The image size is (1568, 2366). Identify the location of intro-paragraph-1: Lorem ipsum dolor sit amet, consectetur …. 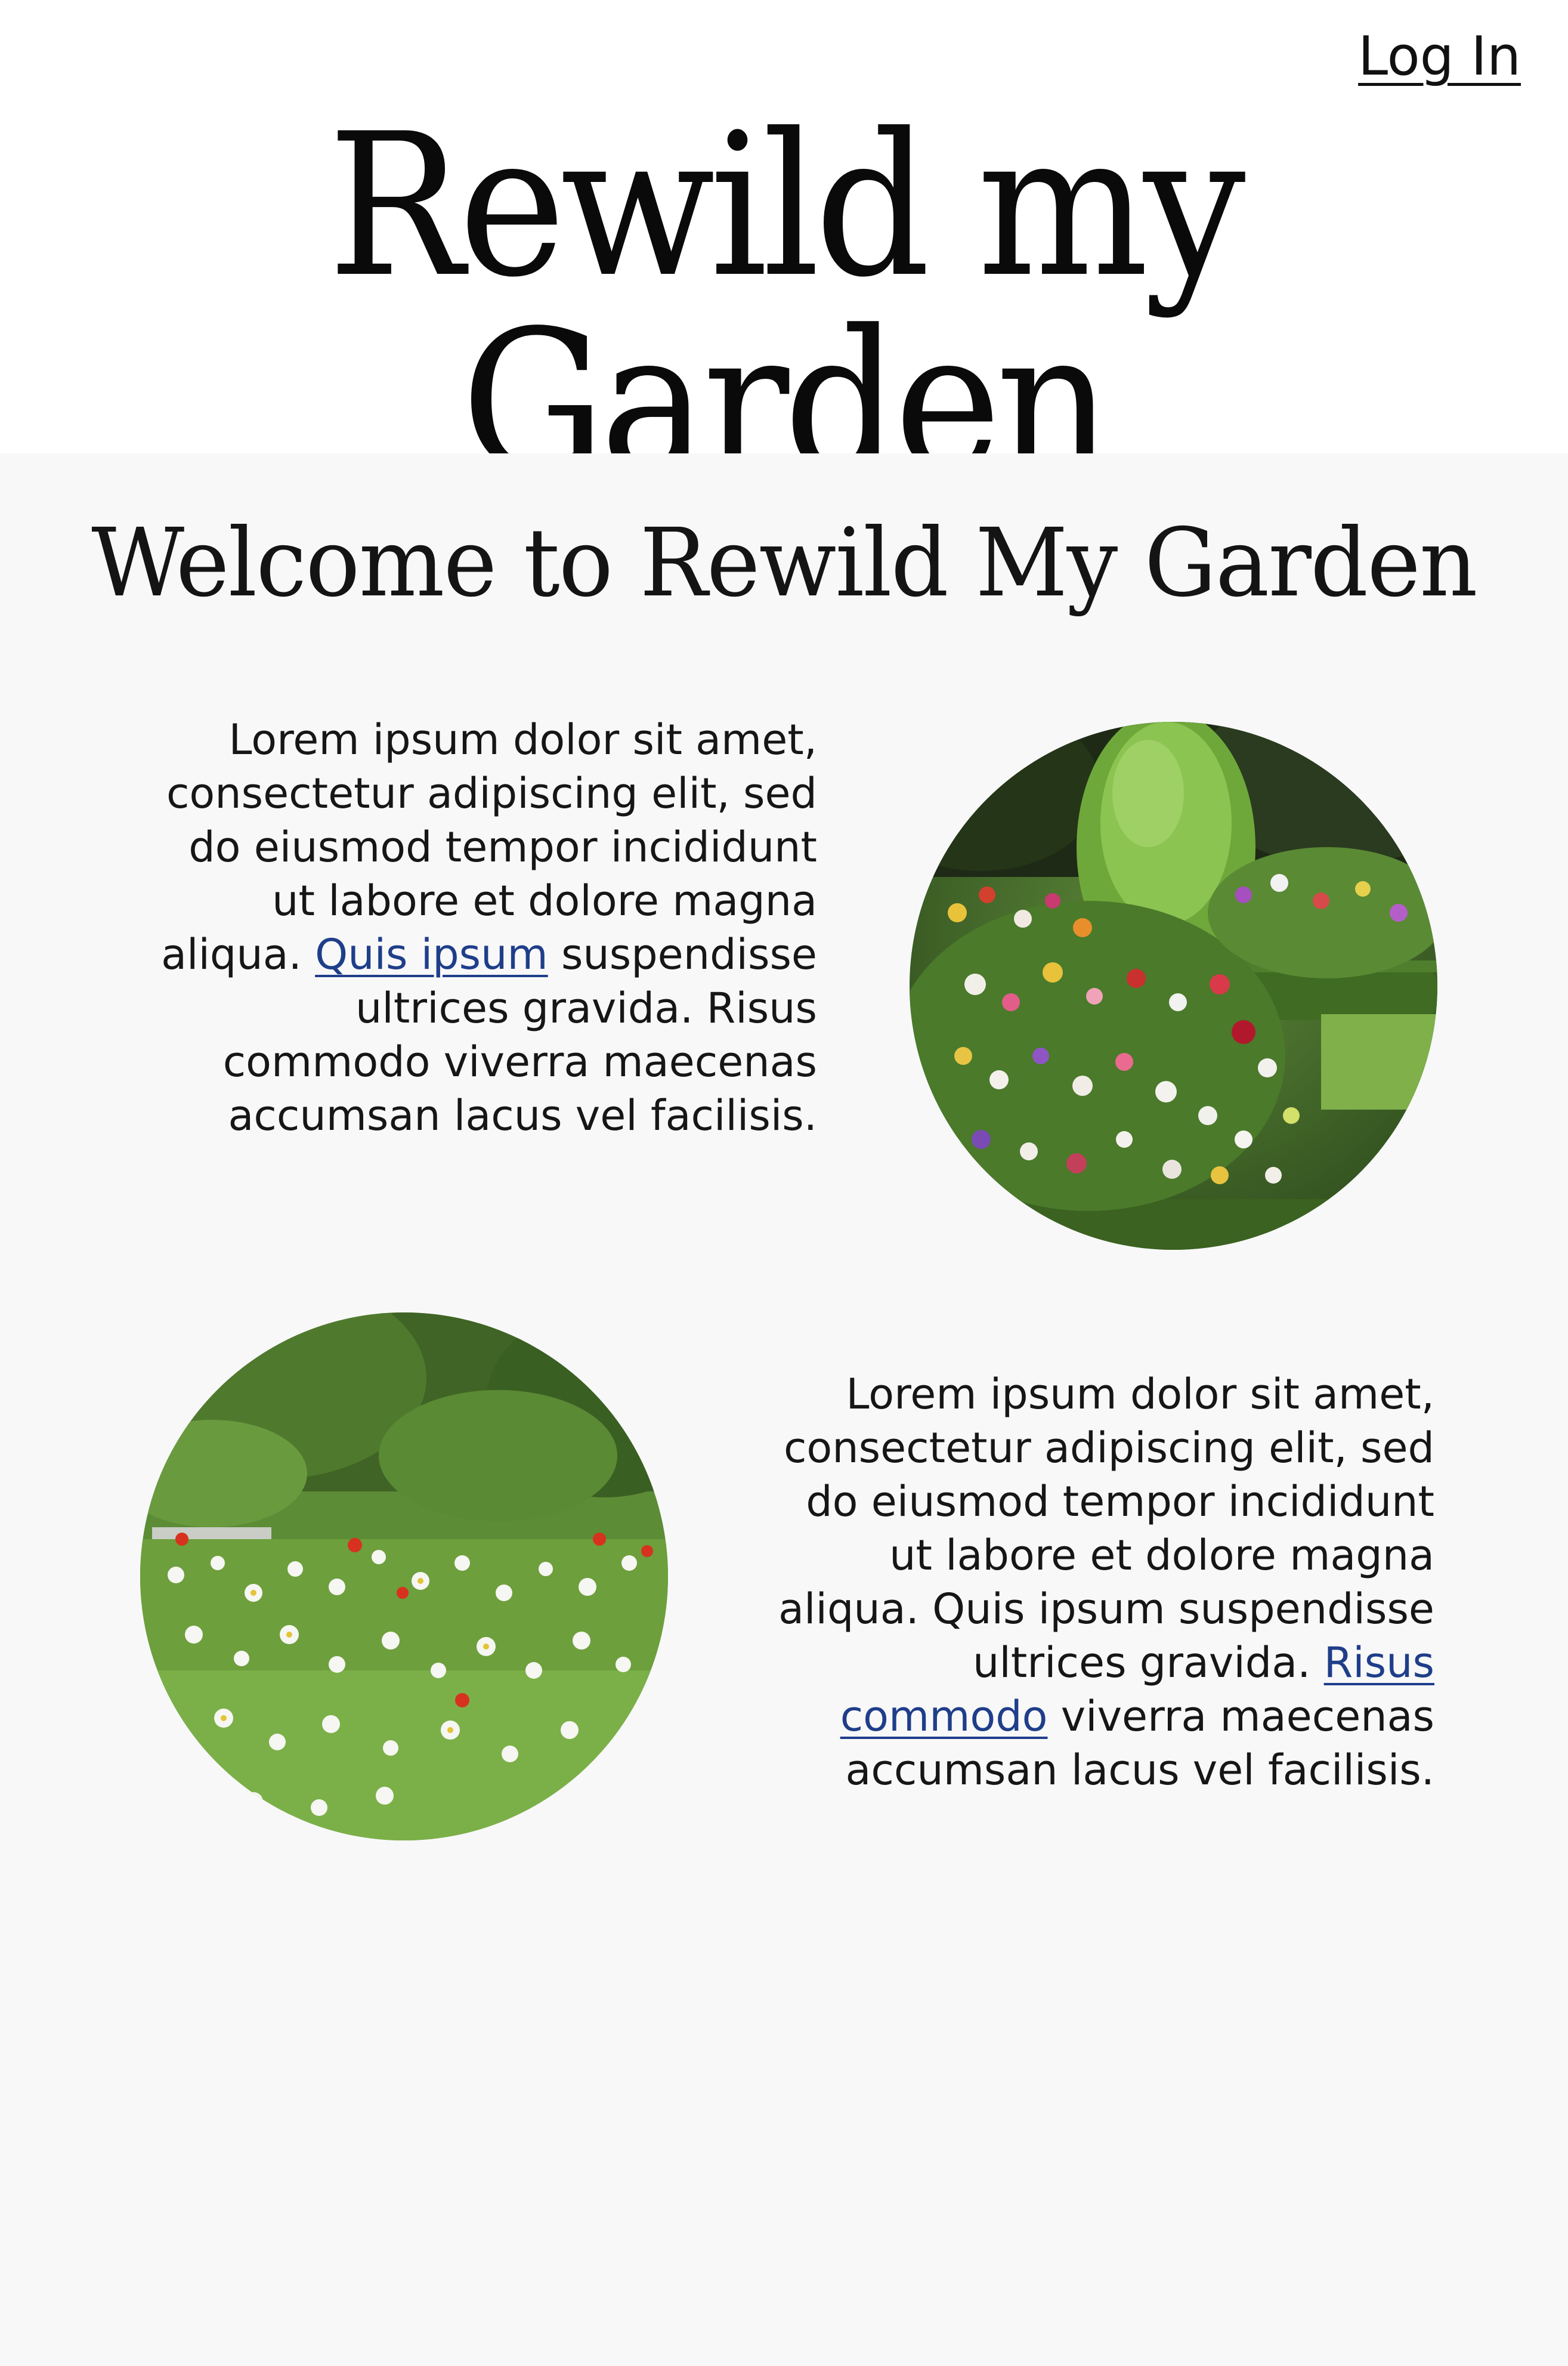
(477, 928).